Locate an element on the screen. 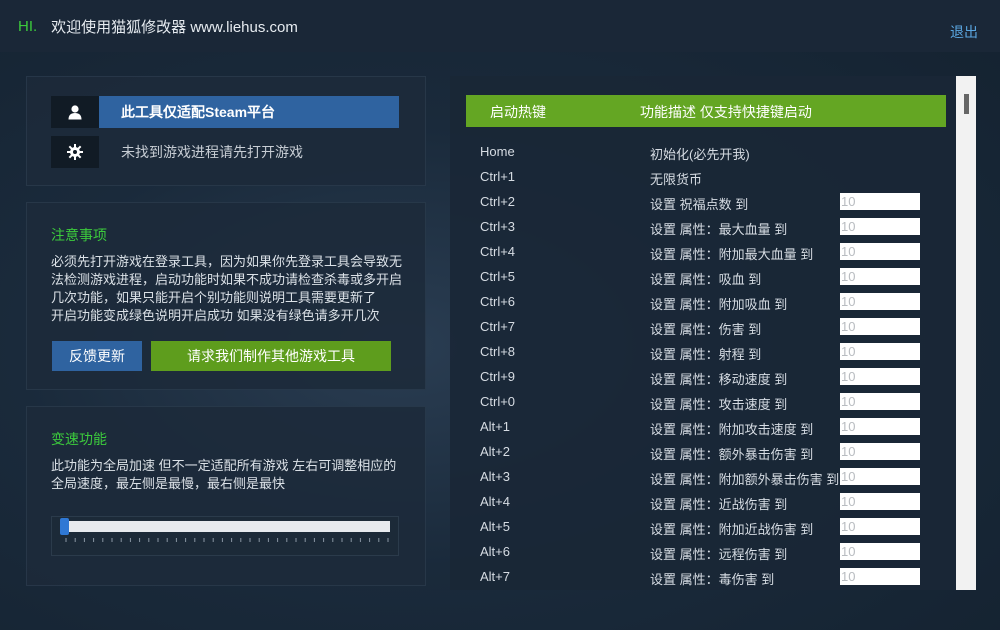 The width and height of the screenshot is (1000, 630). hotkey-key: Alt+2 is located at coordinates (495, 451).